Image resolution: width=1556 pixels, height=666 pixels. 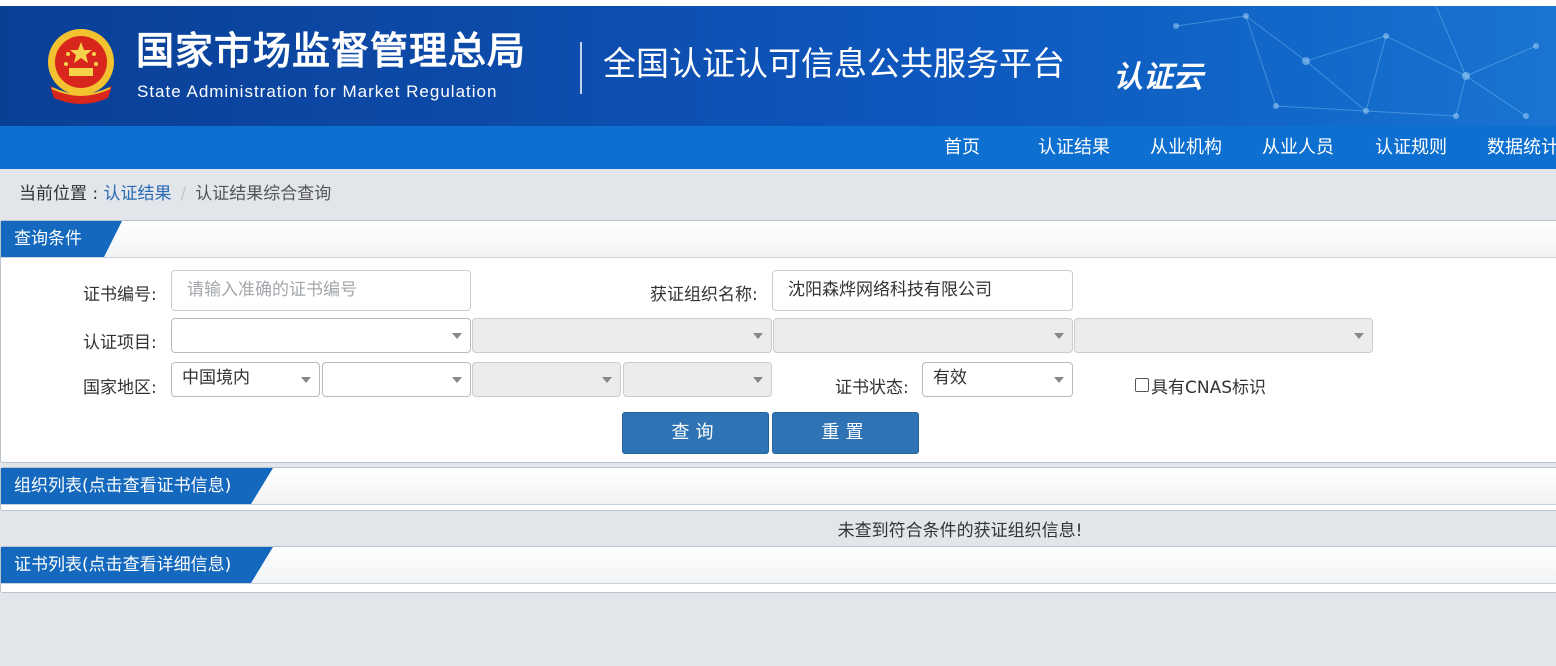 What do you see at coordinates (960, 531) in the screenshot?
I see `org-list-empty-message: 未查到符合条件的获证组织信息!` at bounding box center [960, 531].